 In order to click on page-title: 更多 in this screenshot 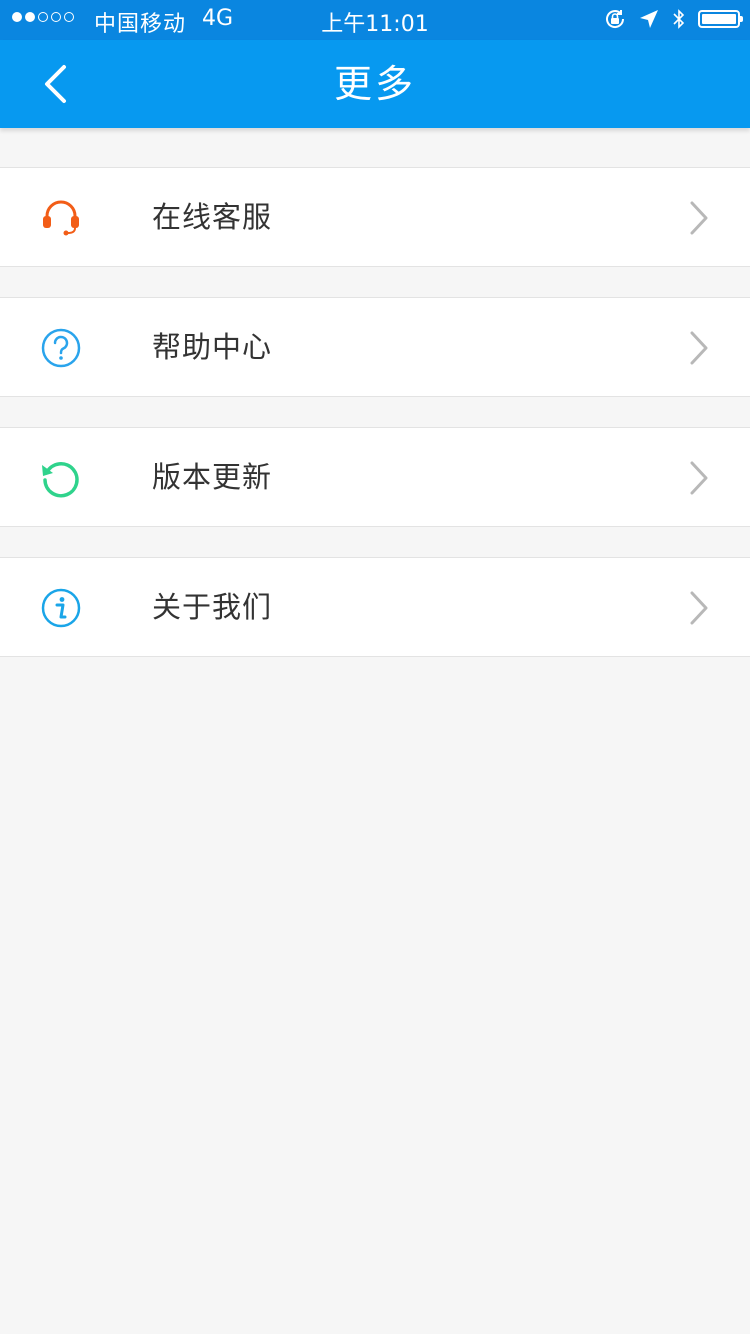, I will do `click(374, 84)`.